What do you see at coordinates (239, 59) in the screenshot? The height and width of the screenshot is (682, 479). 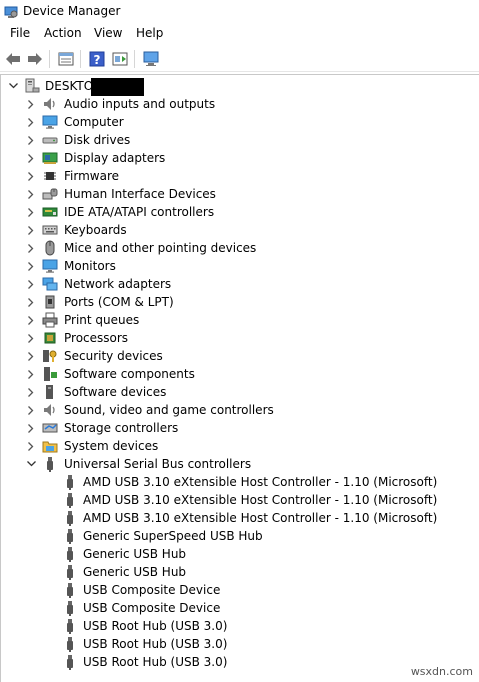 I see `toolbar: ?` at bounding box center [239, 59].